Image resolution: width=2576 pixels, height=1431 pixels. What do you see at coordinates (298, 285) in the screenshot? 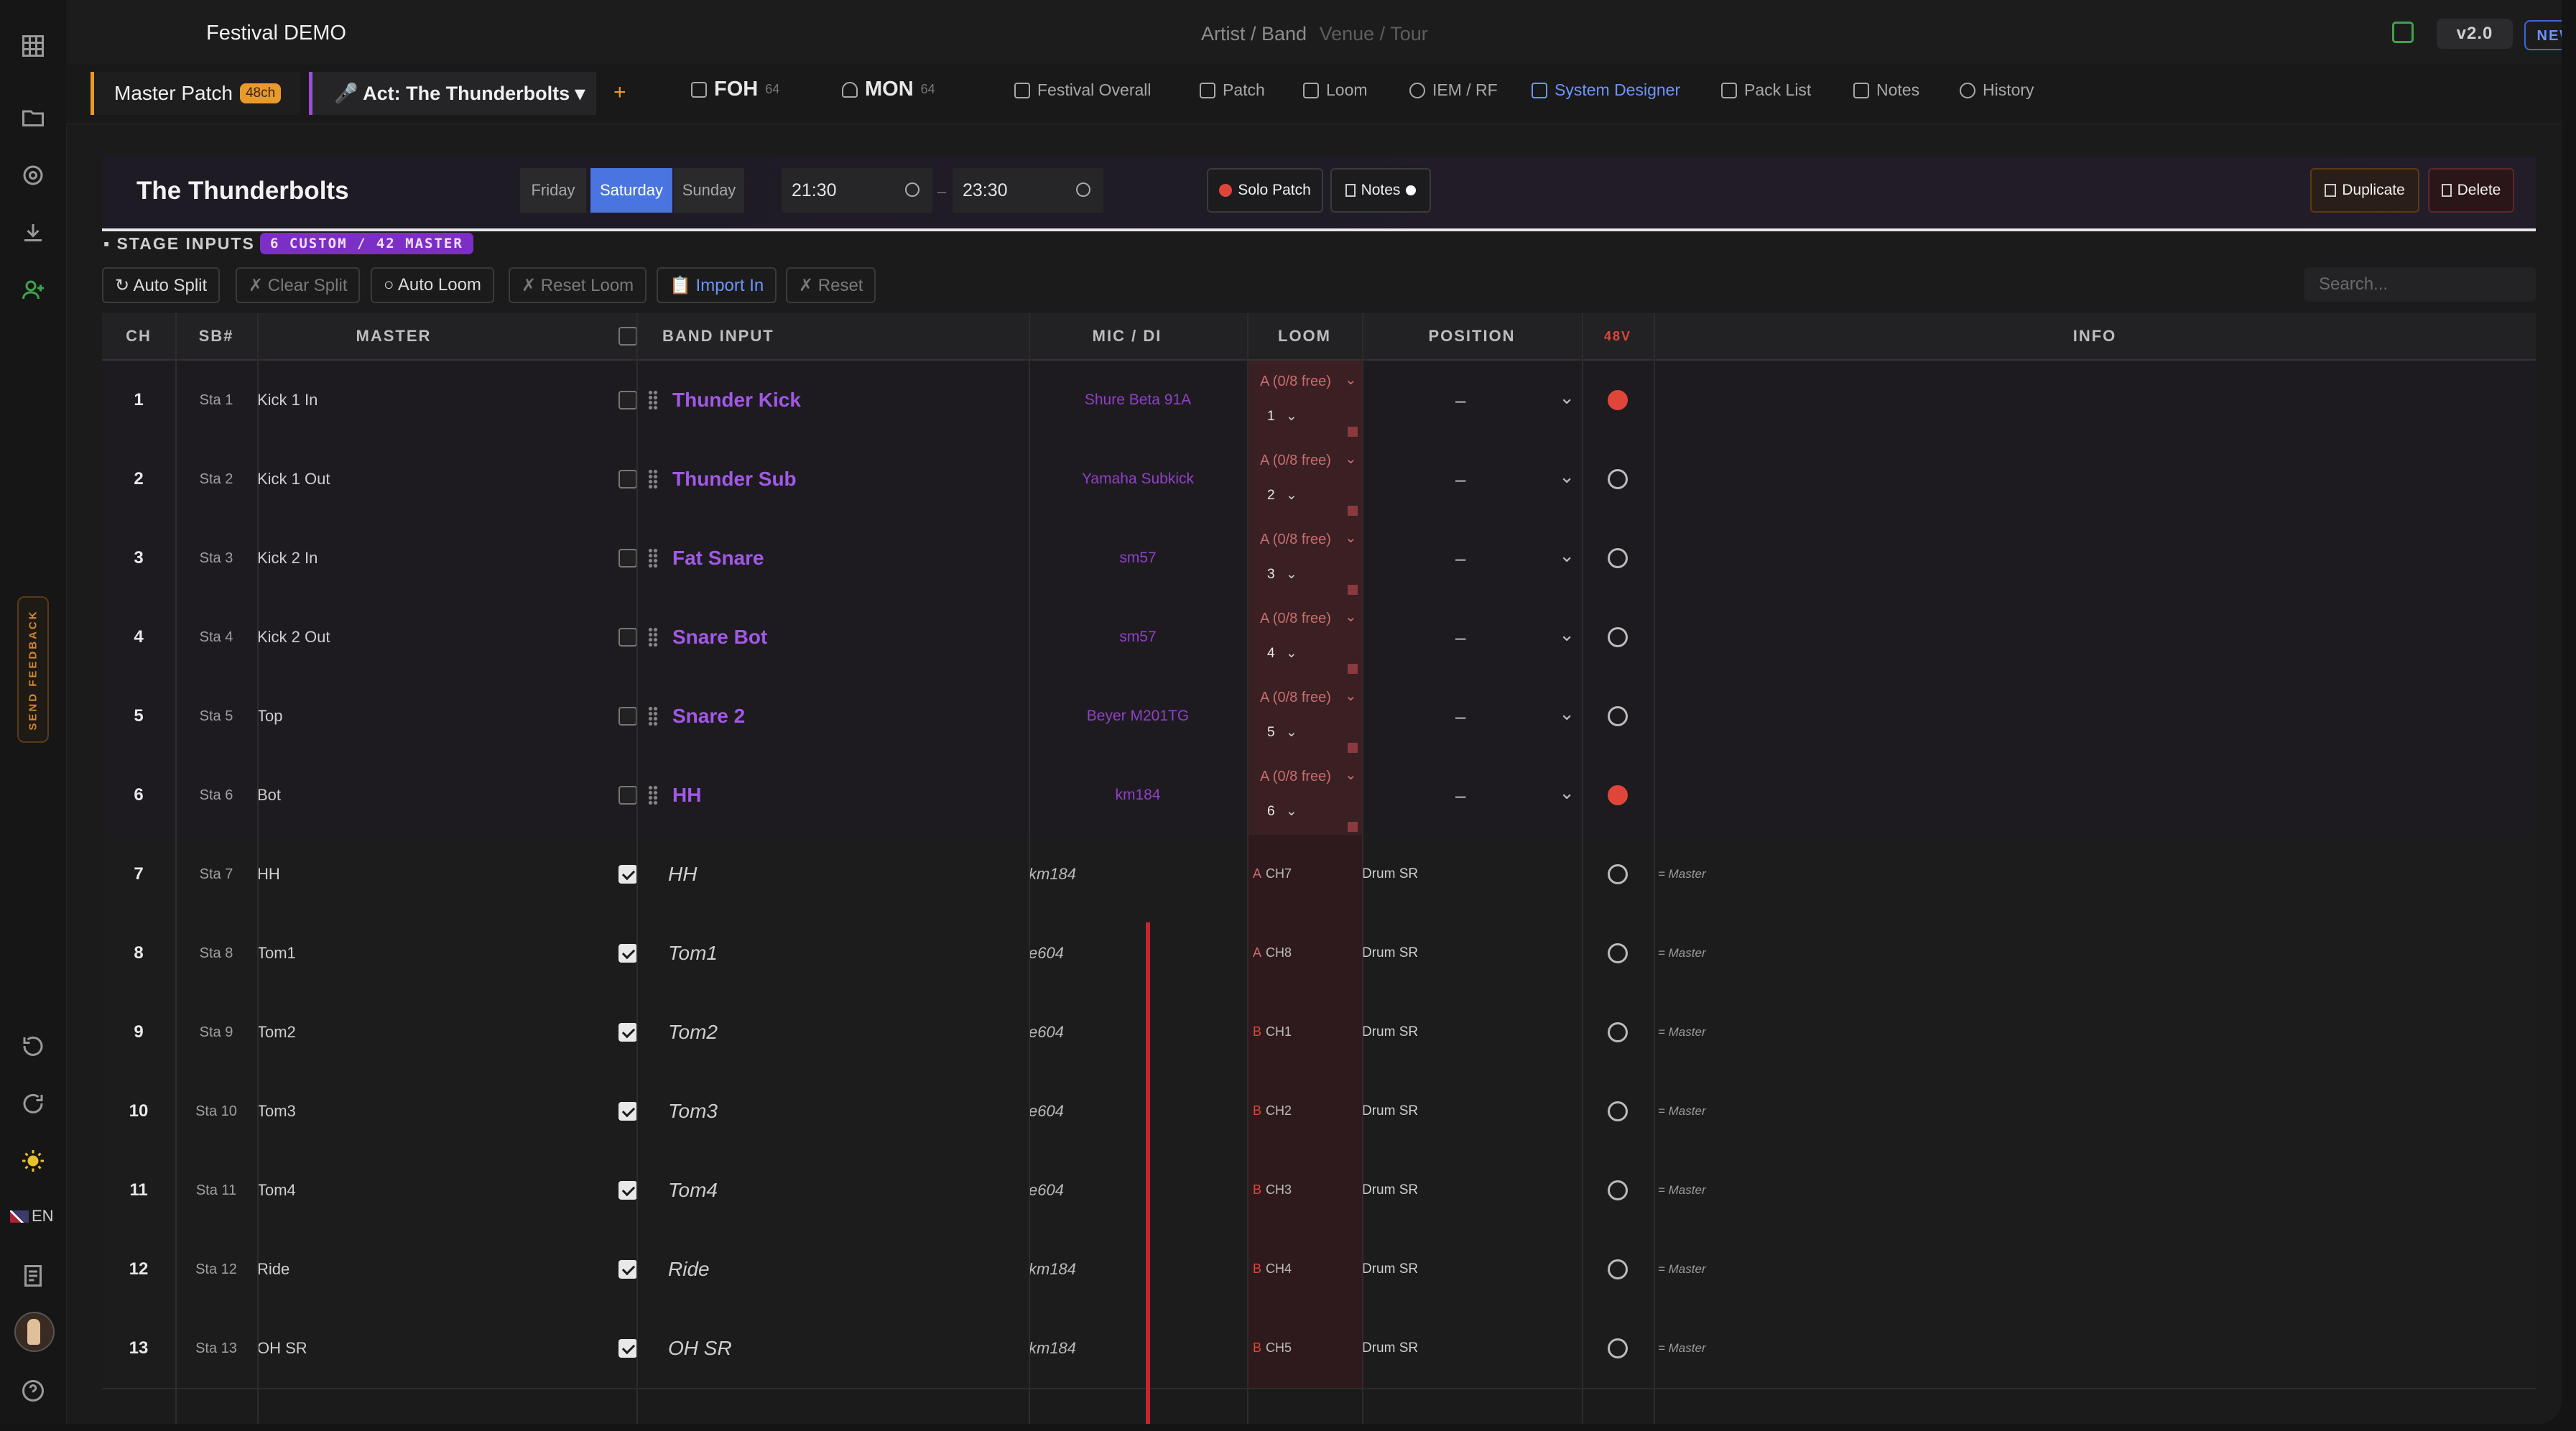
I see `clear-split-button: ✗ Clear Split` at bounding box center [298, 285].